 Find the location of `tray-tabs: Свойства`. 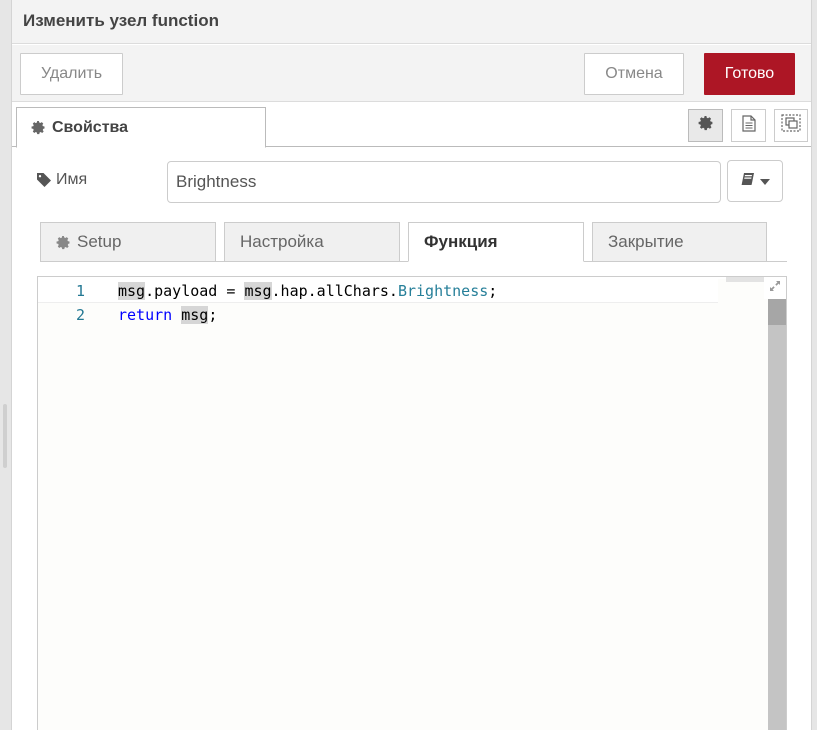

tray-tabs: Свойства is located at coordinates (411, 125).